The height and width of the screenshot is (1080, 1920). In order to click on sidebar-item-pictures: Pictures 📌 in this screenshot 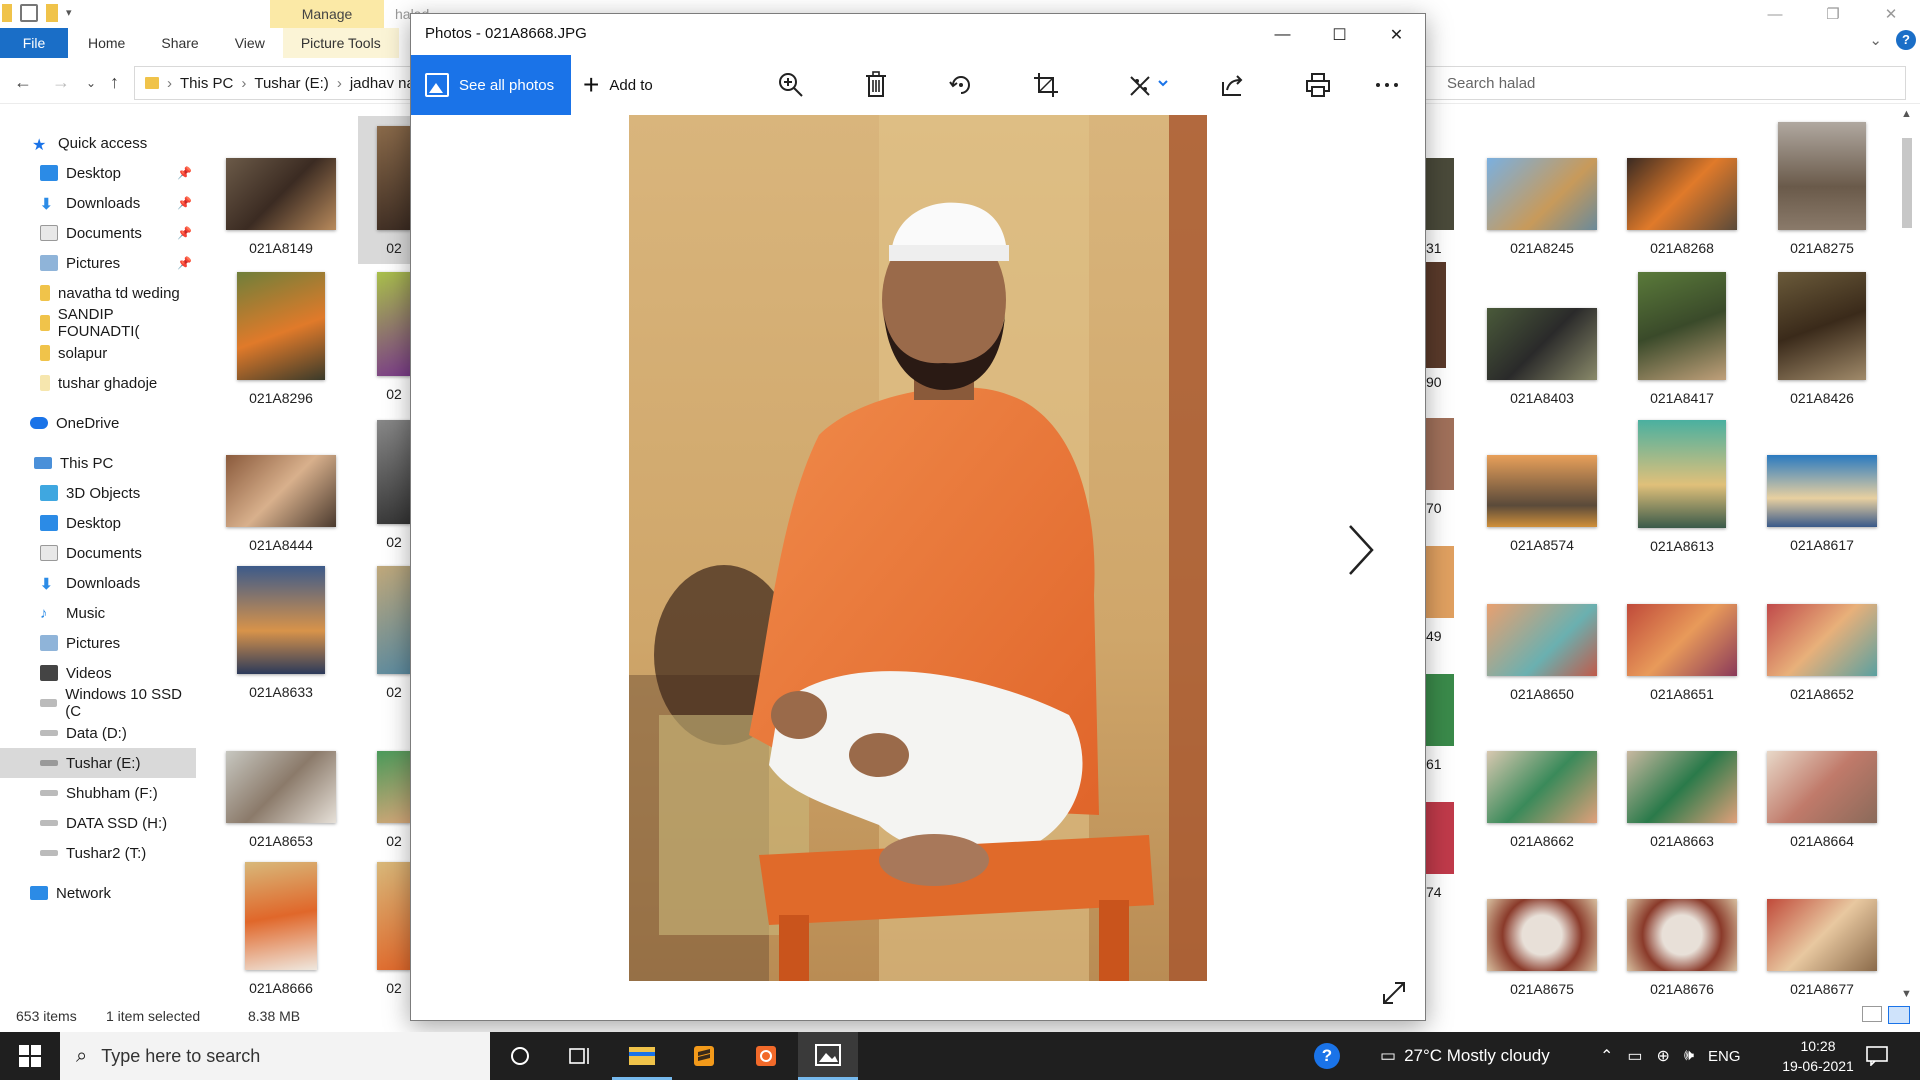, I will do `click(98, 263)`.